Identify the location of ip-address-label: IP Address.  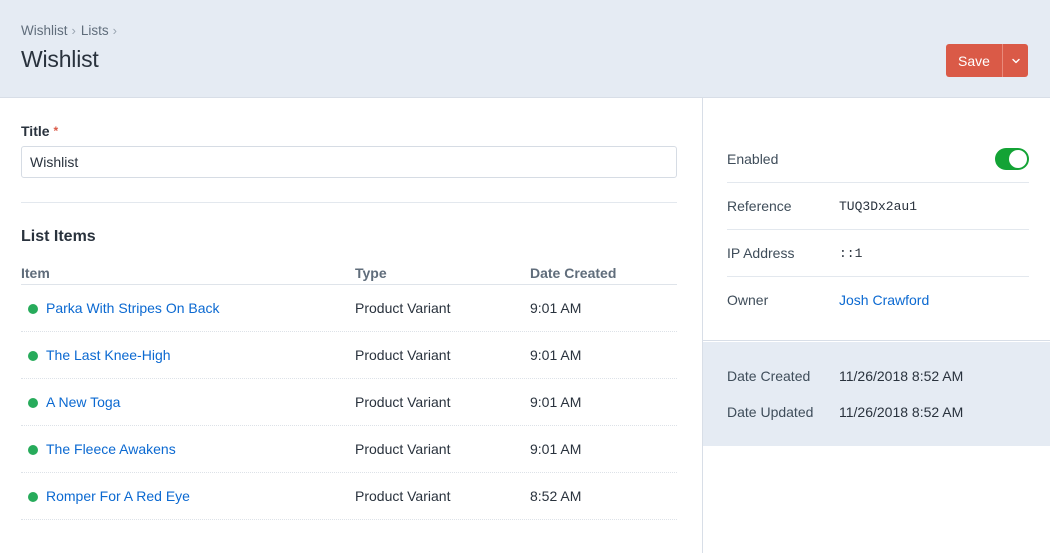
(761, 253).